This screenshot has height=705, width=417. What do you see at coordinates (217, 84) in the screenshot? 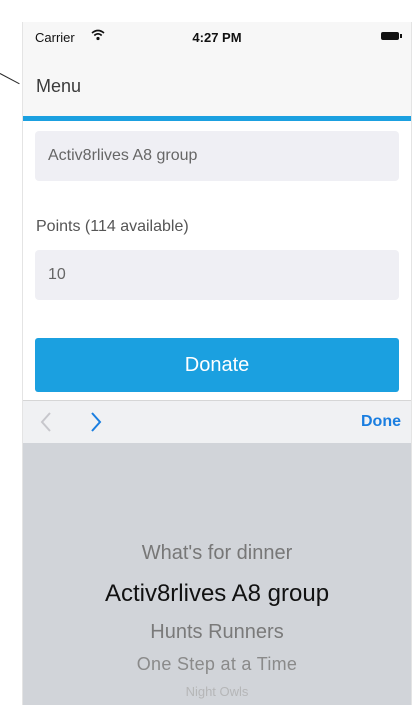
I see `nav-bar: Menu` at bounding box center [217, 84].